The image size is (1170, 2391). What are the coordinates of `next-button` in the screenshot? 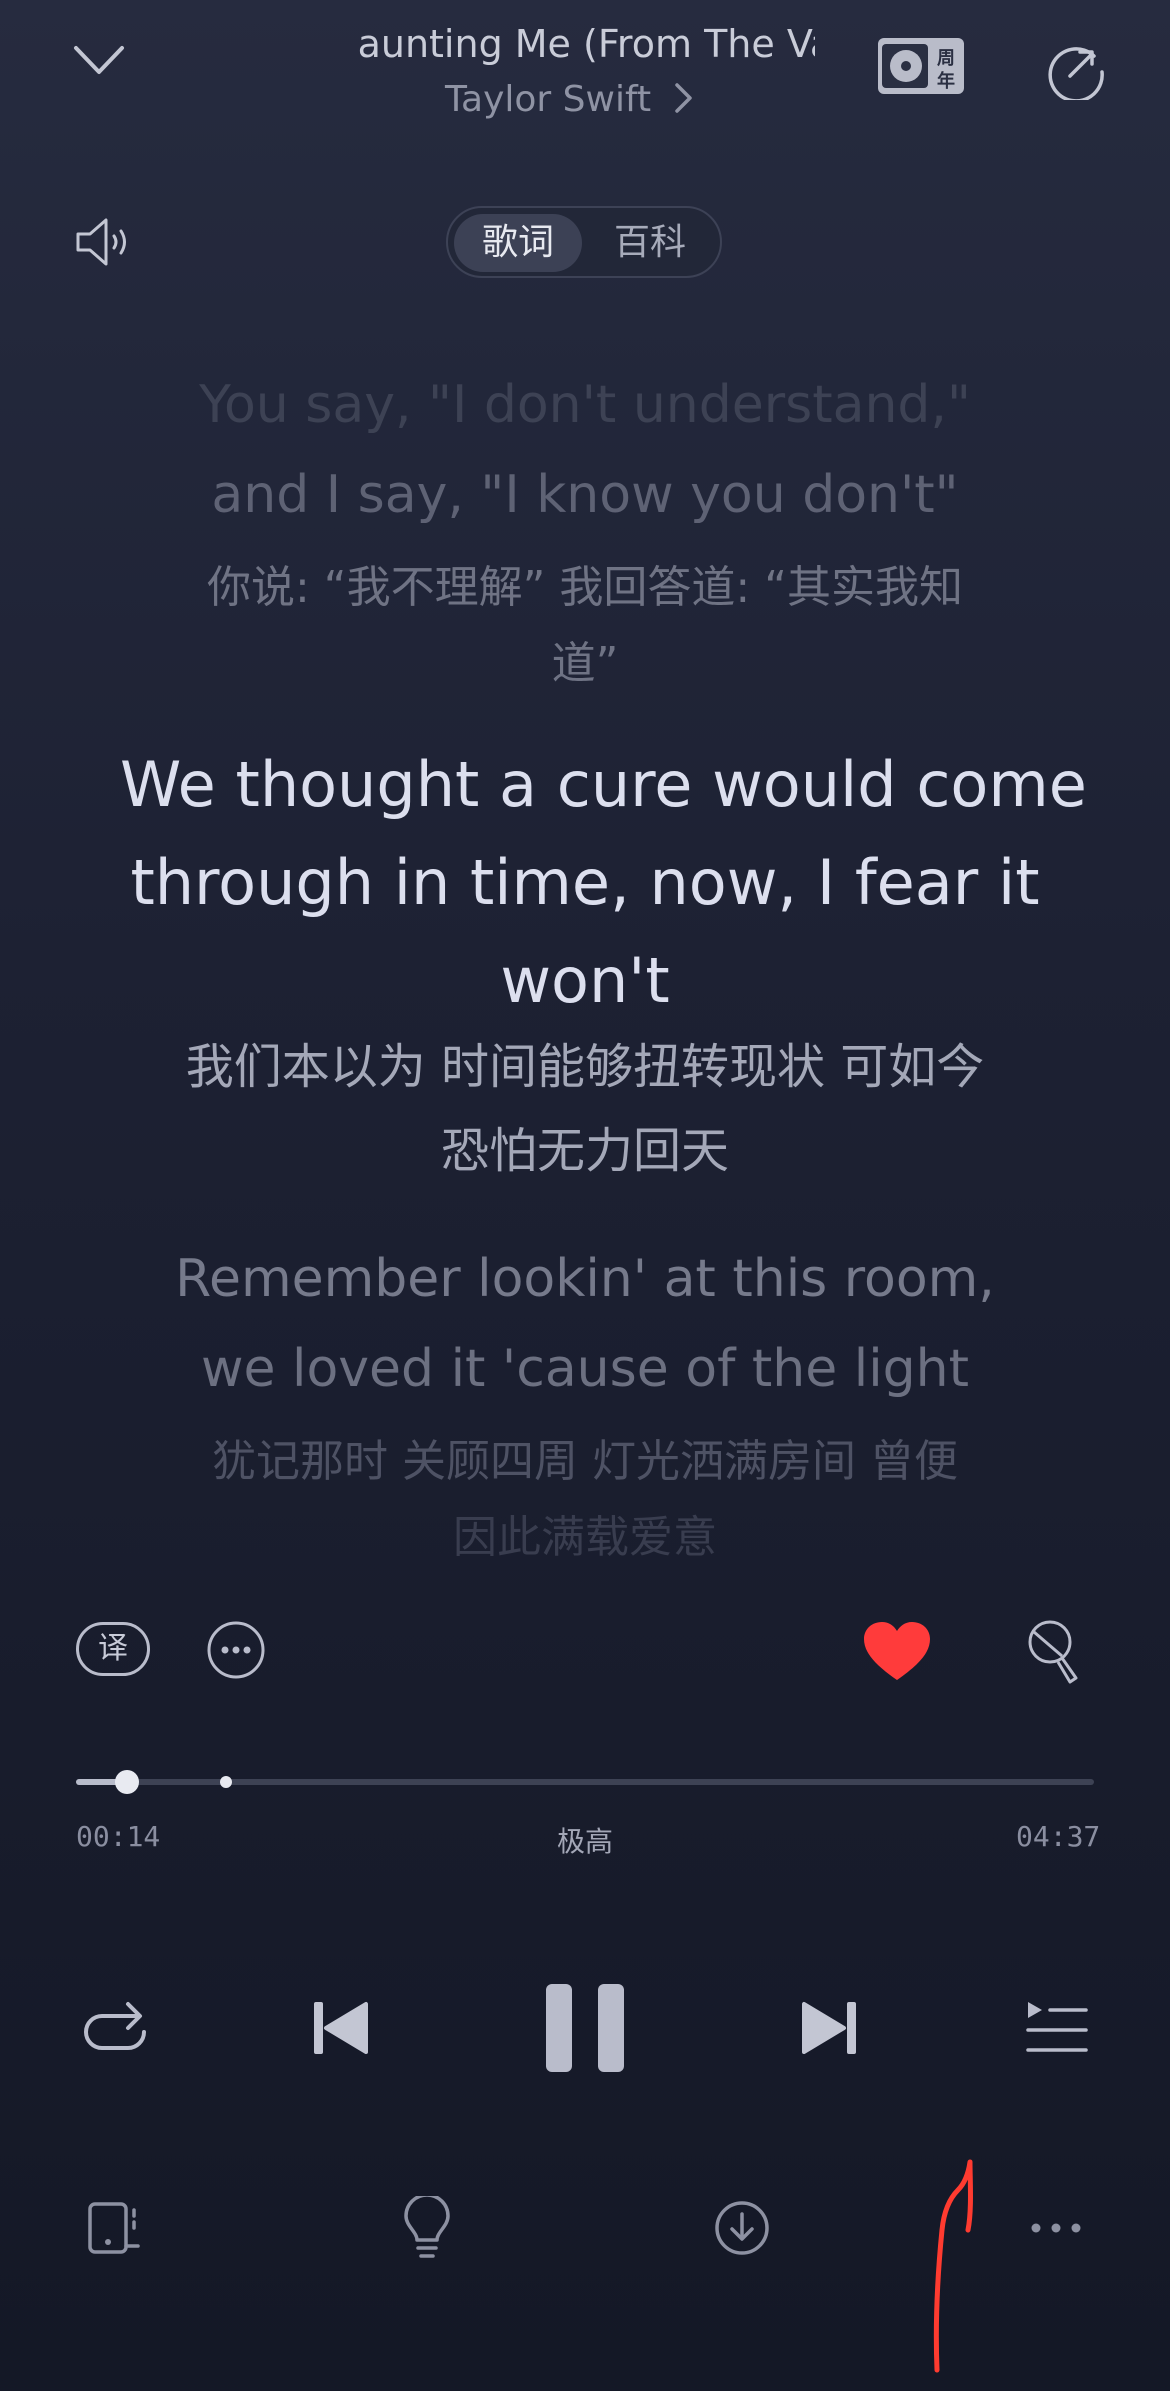 It's located at (830, 2028).